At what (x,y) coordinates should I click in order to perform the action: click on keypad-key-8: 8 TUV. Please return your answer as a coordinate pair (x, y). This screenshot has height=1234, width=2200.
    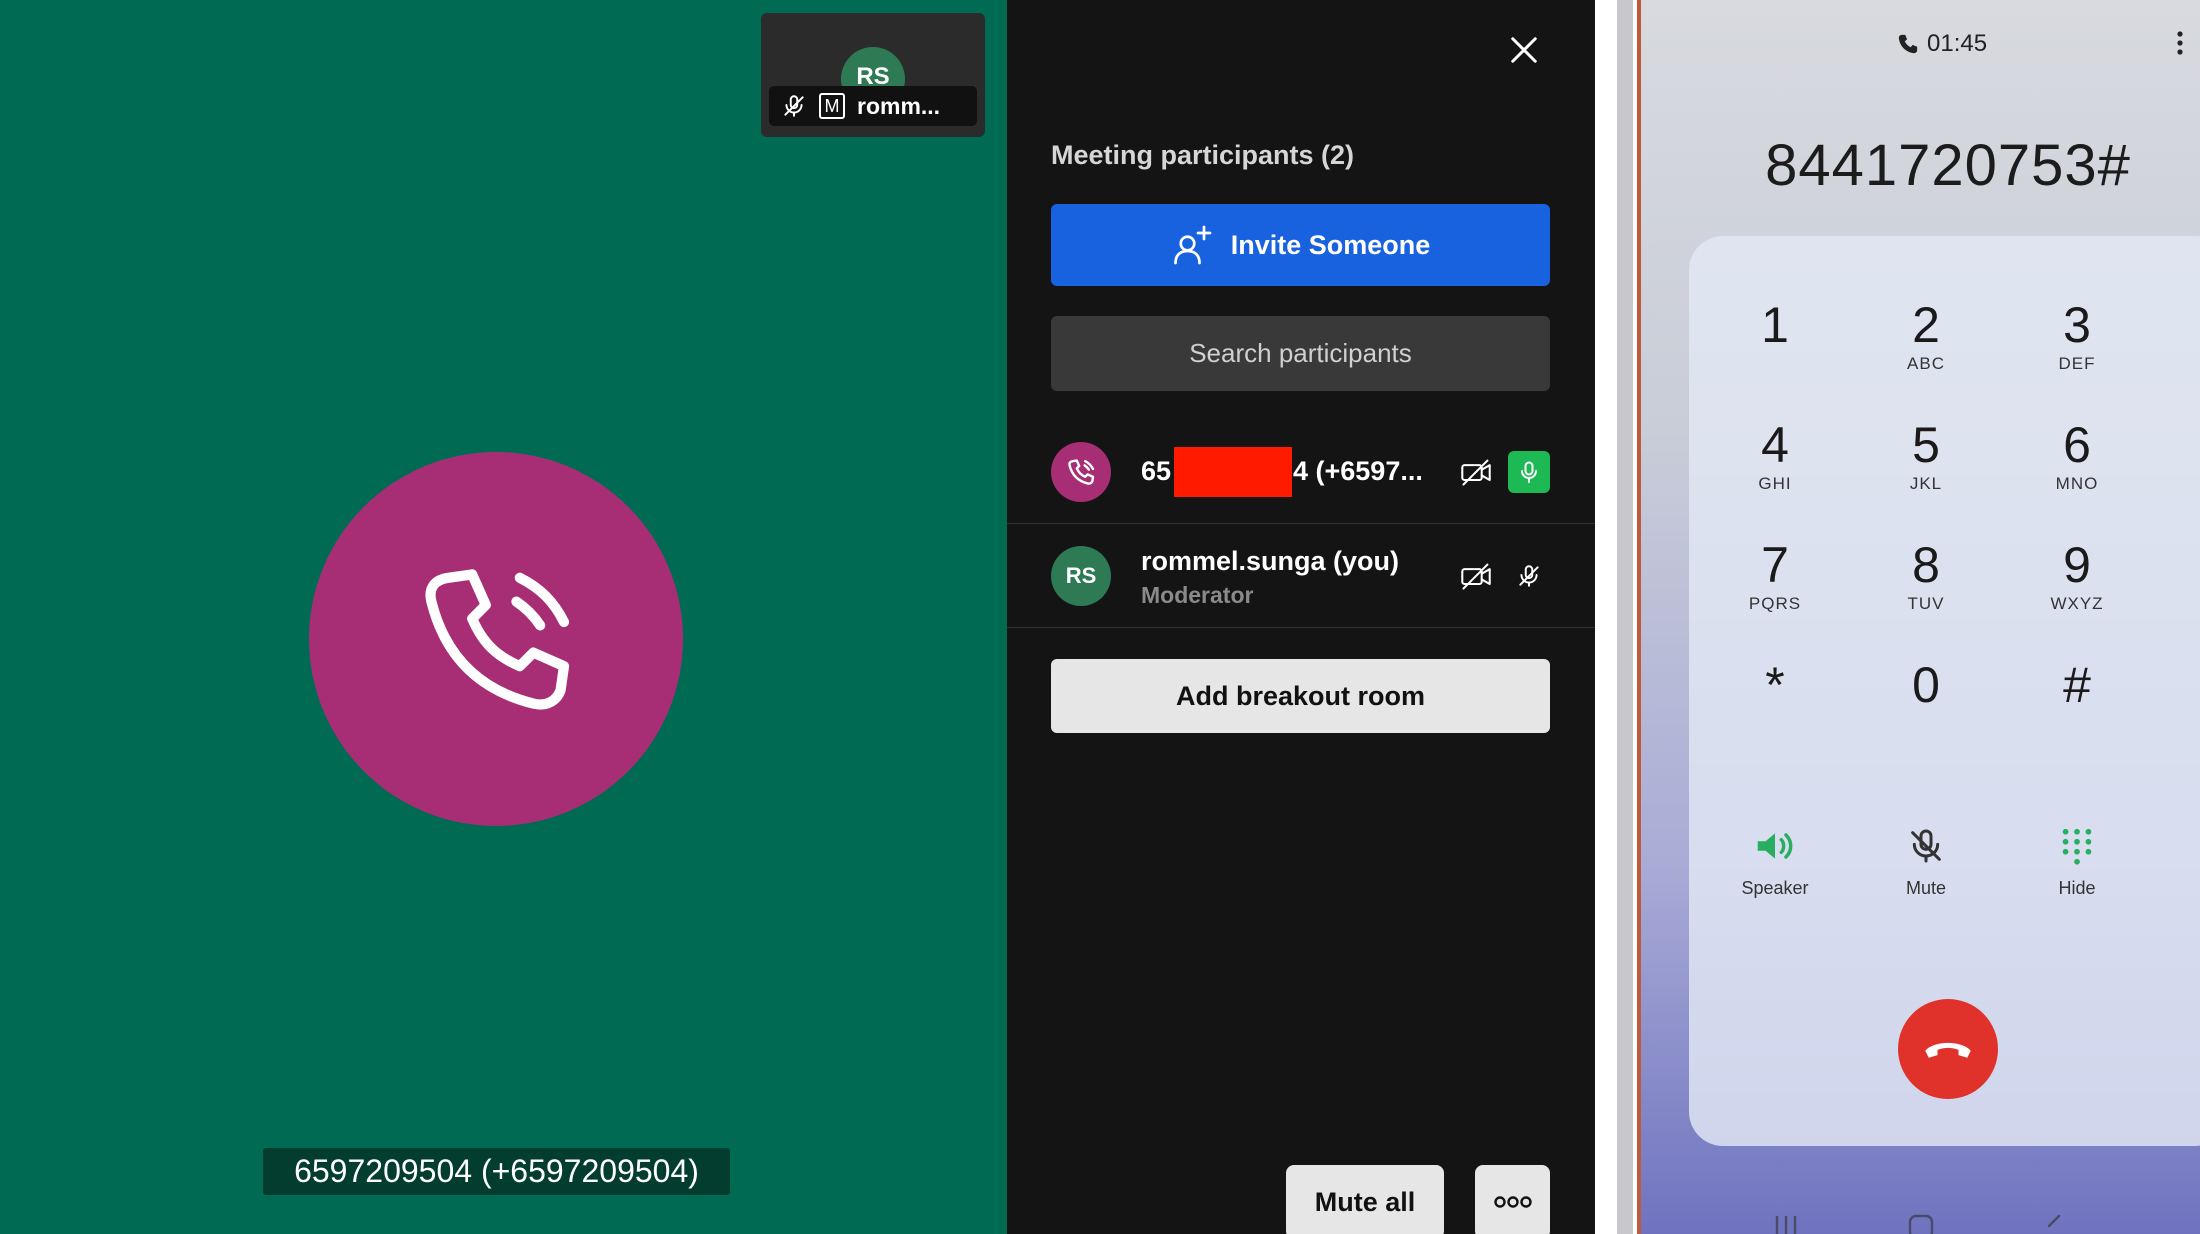
    Looking at the image, I should click on (1926, 591).